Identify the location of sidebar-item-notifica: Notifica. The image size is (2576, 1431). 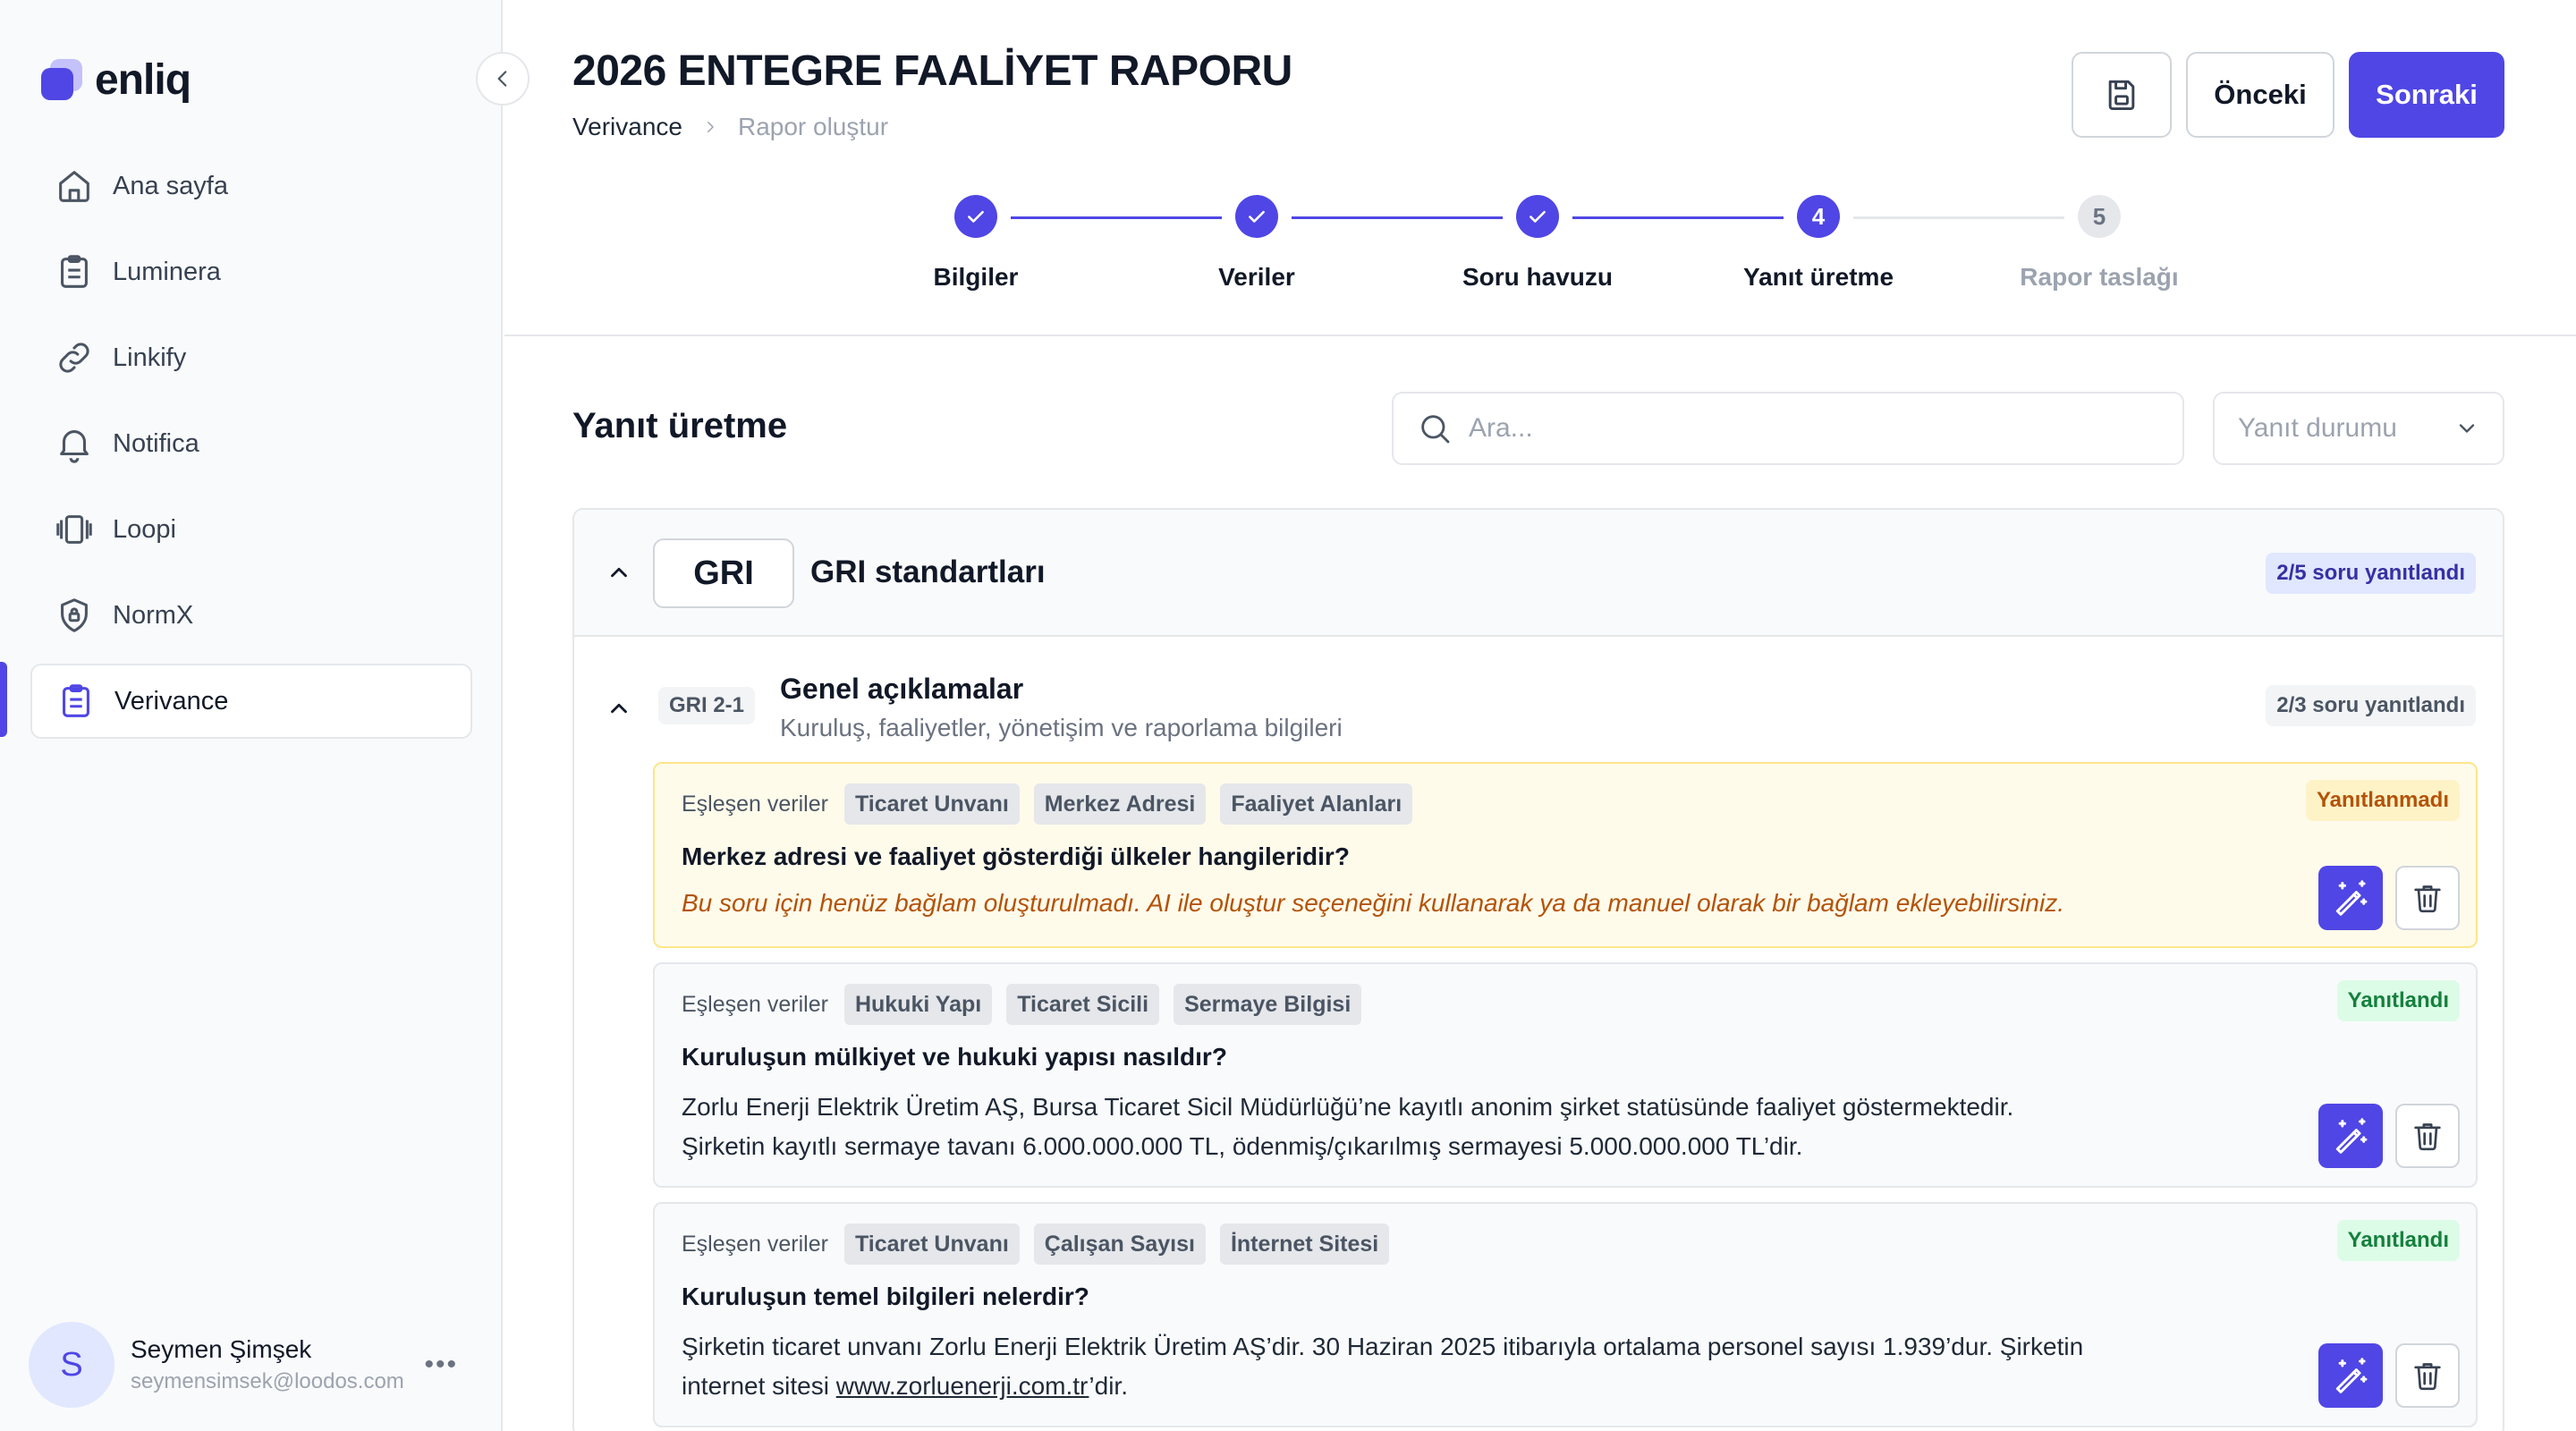
(251, 444).